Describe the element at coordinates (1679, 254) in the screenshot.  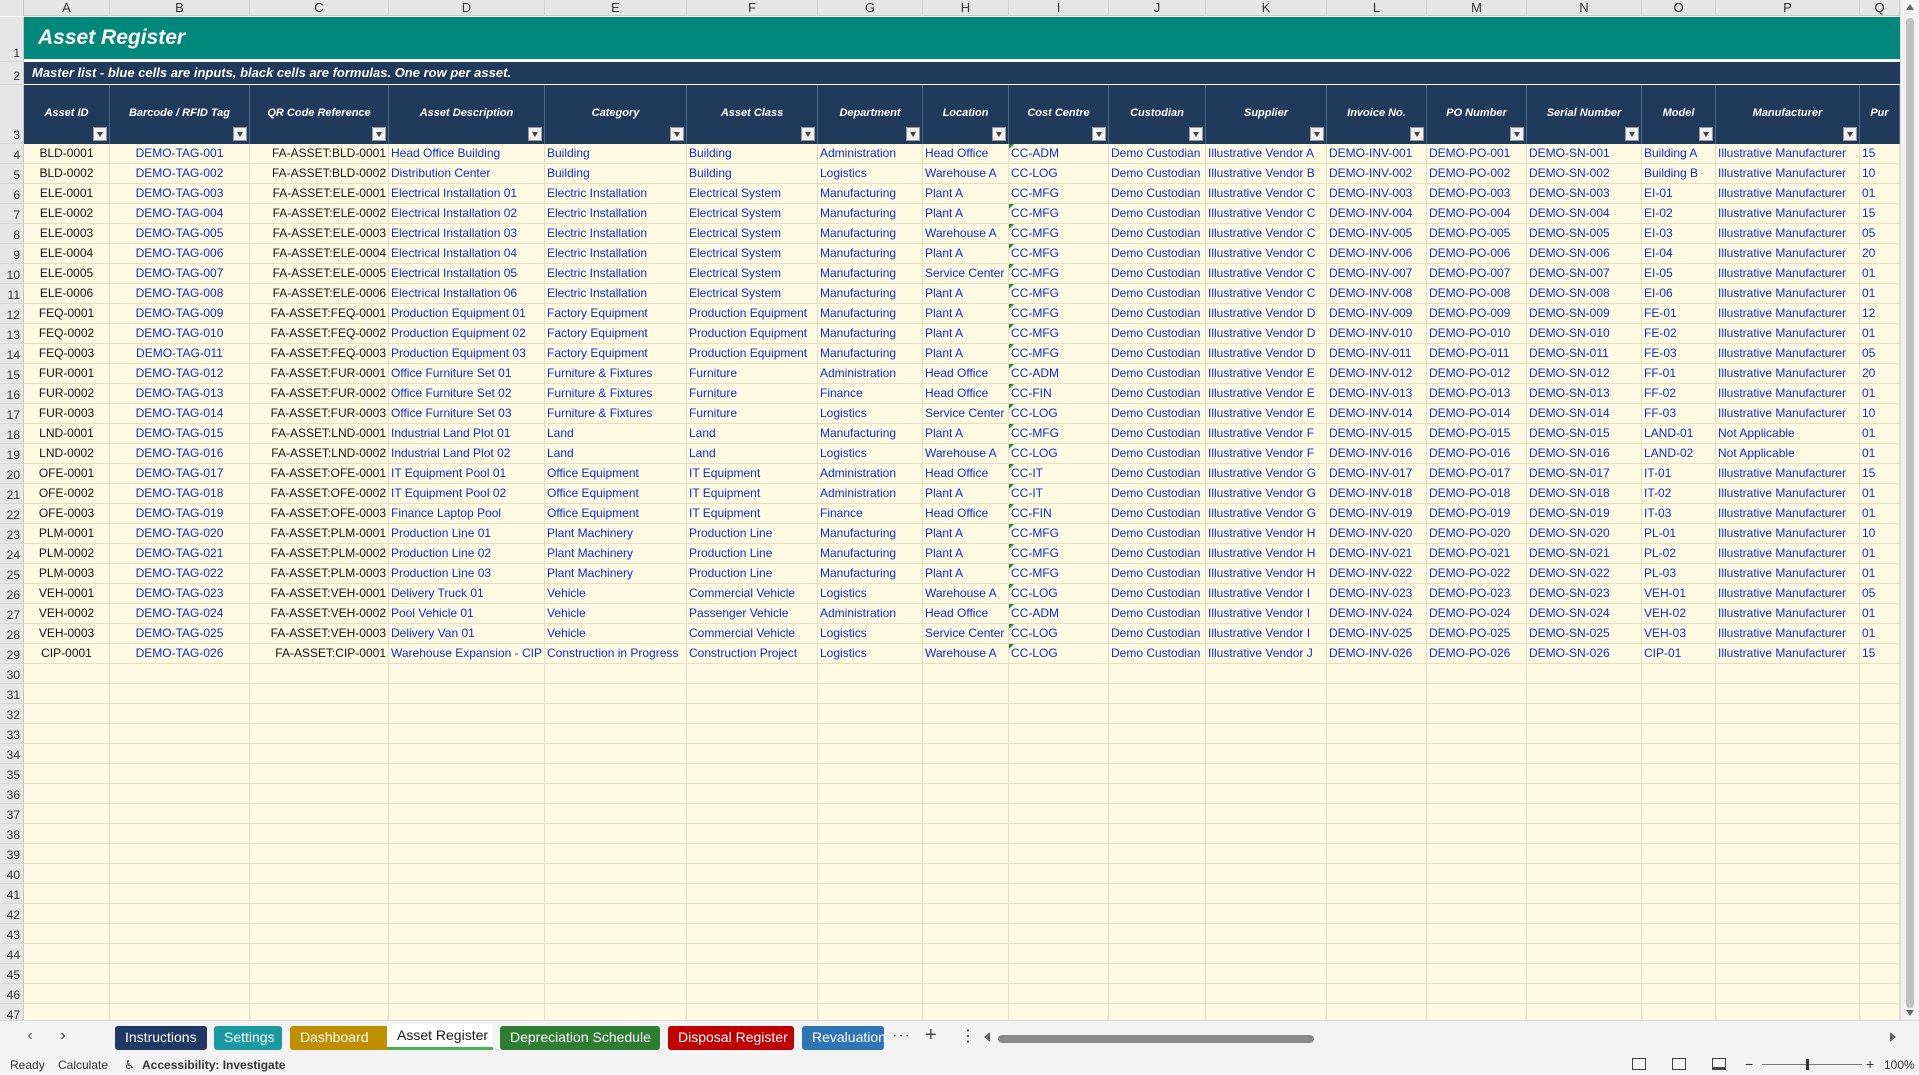
I see `table-cell: EI-04` at that location.